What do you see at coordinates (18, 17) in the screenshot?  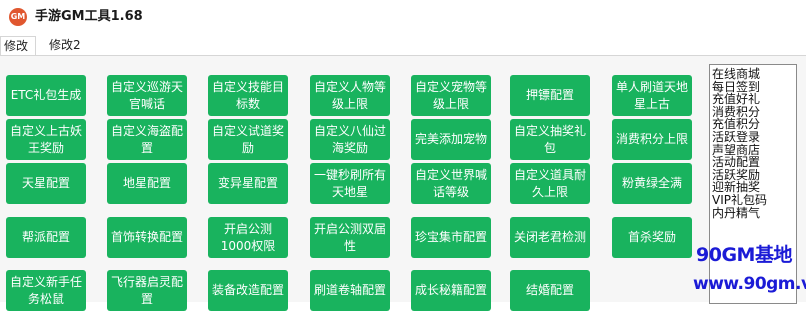 I see `app-logo-icon: GM` at bounding box center [18, 17].